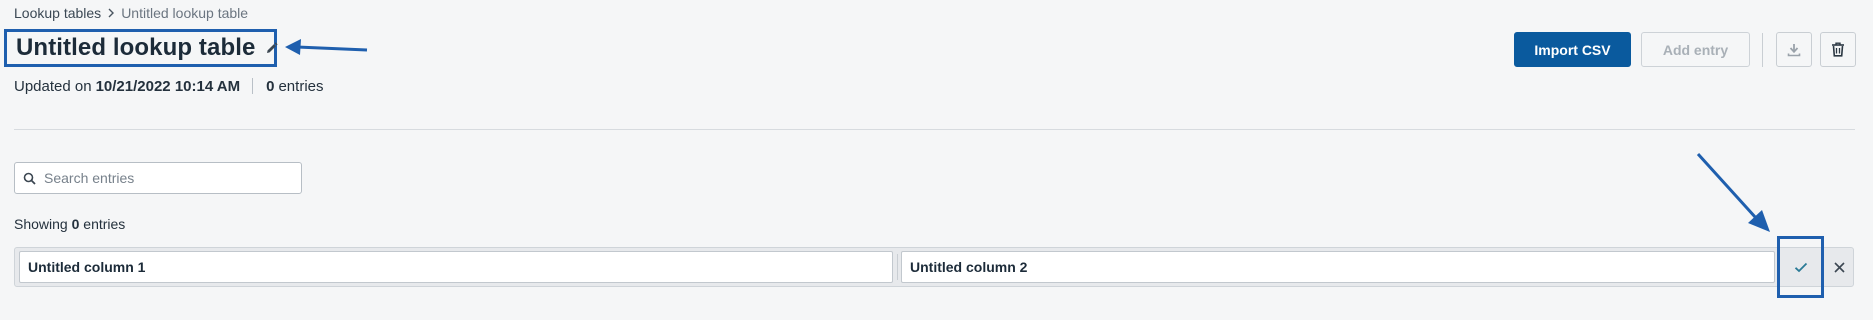 The width and height of the screenshot is (1873, 320). I want to click on checkmark-icon, so click(1800, 267).